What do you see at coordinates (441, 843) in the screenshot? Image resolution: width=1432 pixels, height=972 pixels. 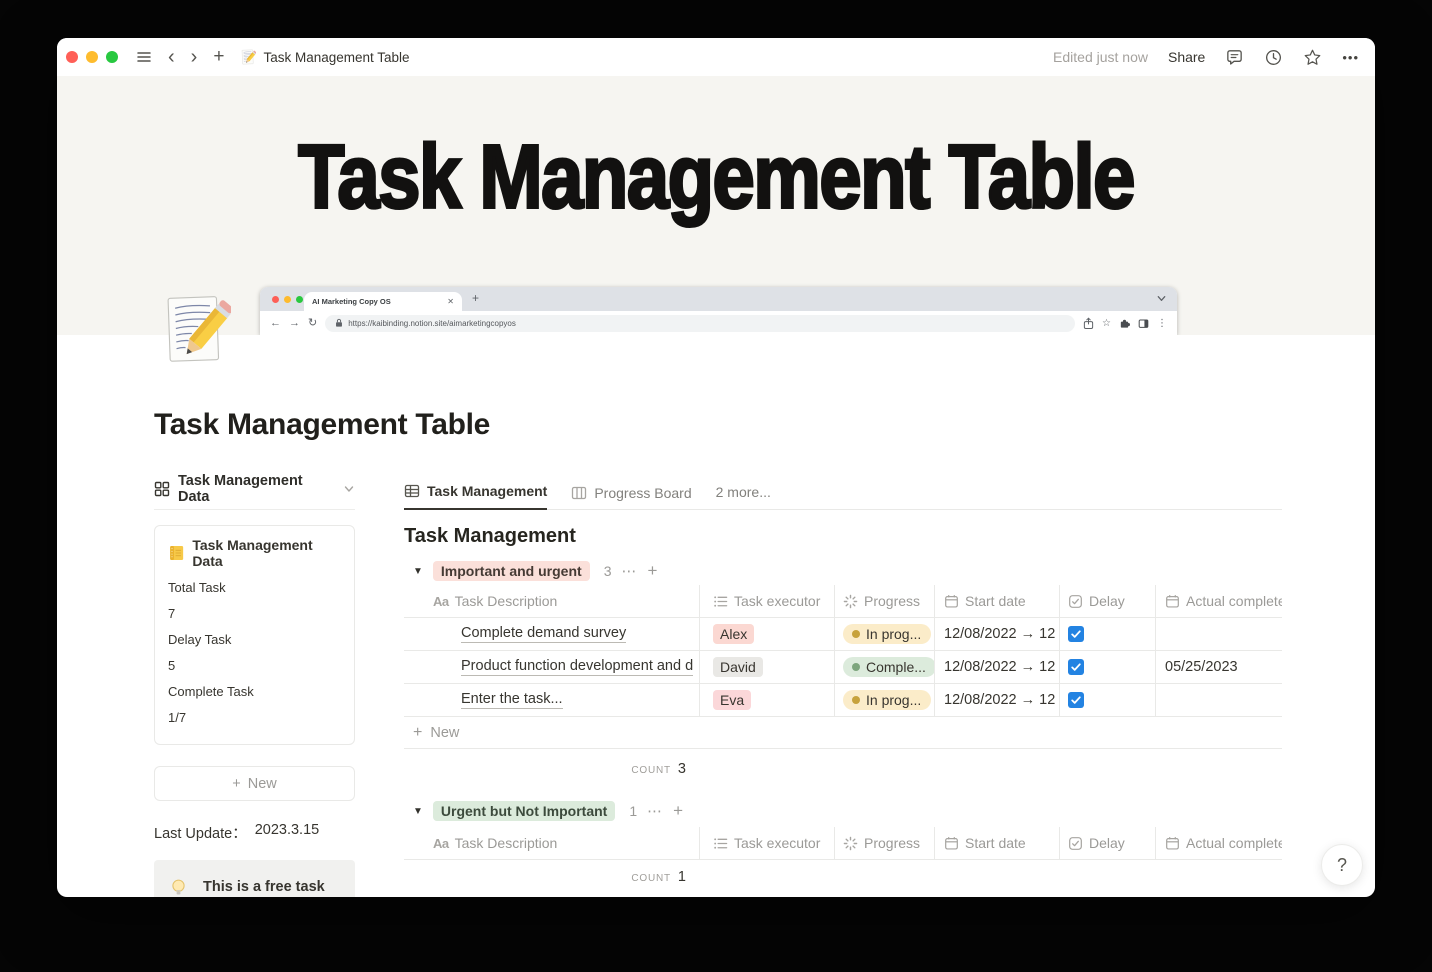 I see `text-property-icon: Aa` at bounding box center [441, 843].